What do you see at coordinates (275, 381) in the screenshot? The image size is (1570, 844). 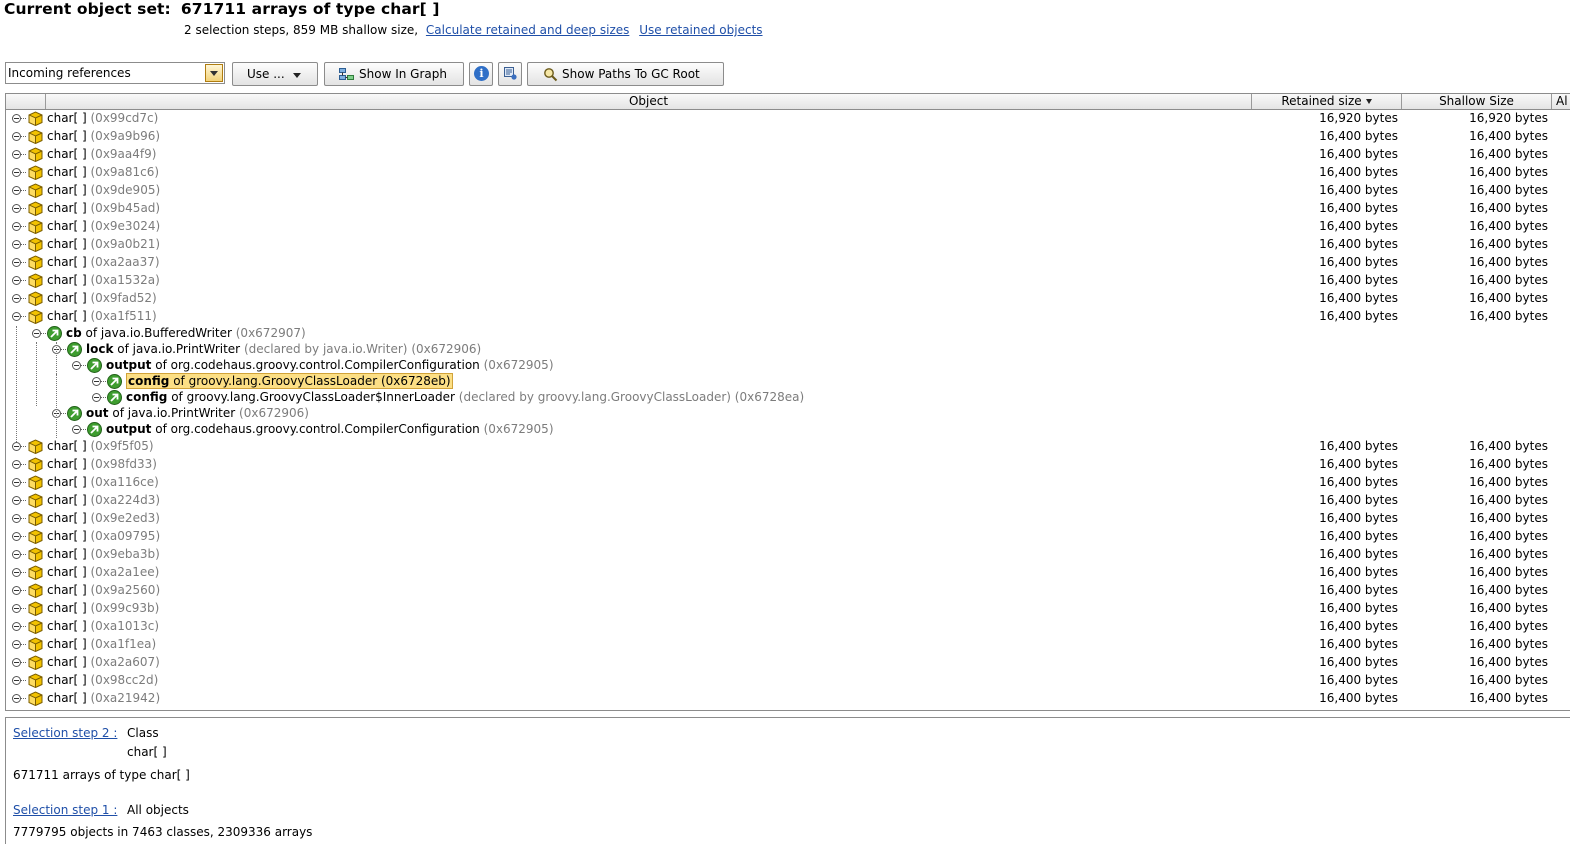 I see `holder-class: of groovy.lang.GroovyClassLoader` at bounding box center [275, 381].